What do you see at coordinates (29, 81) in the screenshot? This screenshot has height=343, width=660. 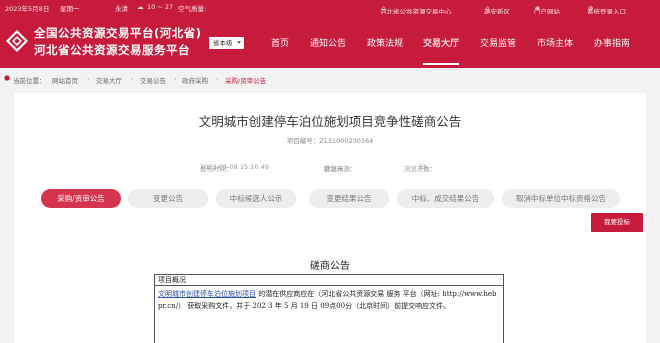 I see `breadcrumb-prefix: 当前位置：` at bounding box center [29, 81].